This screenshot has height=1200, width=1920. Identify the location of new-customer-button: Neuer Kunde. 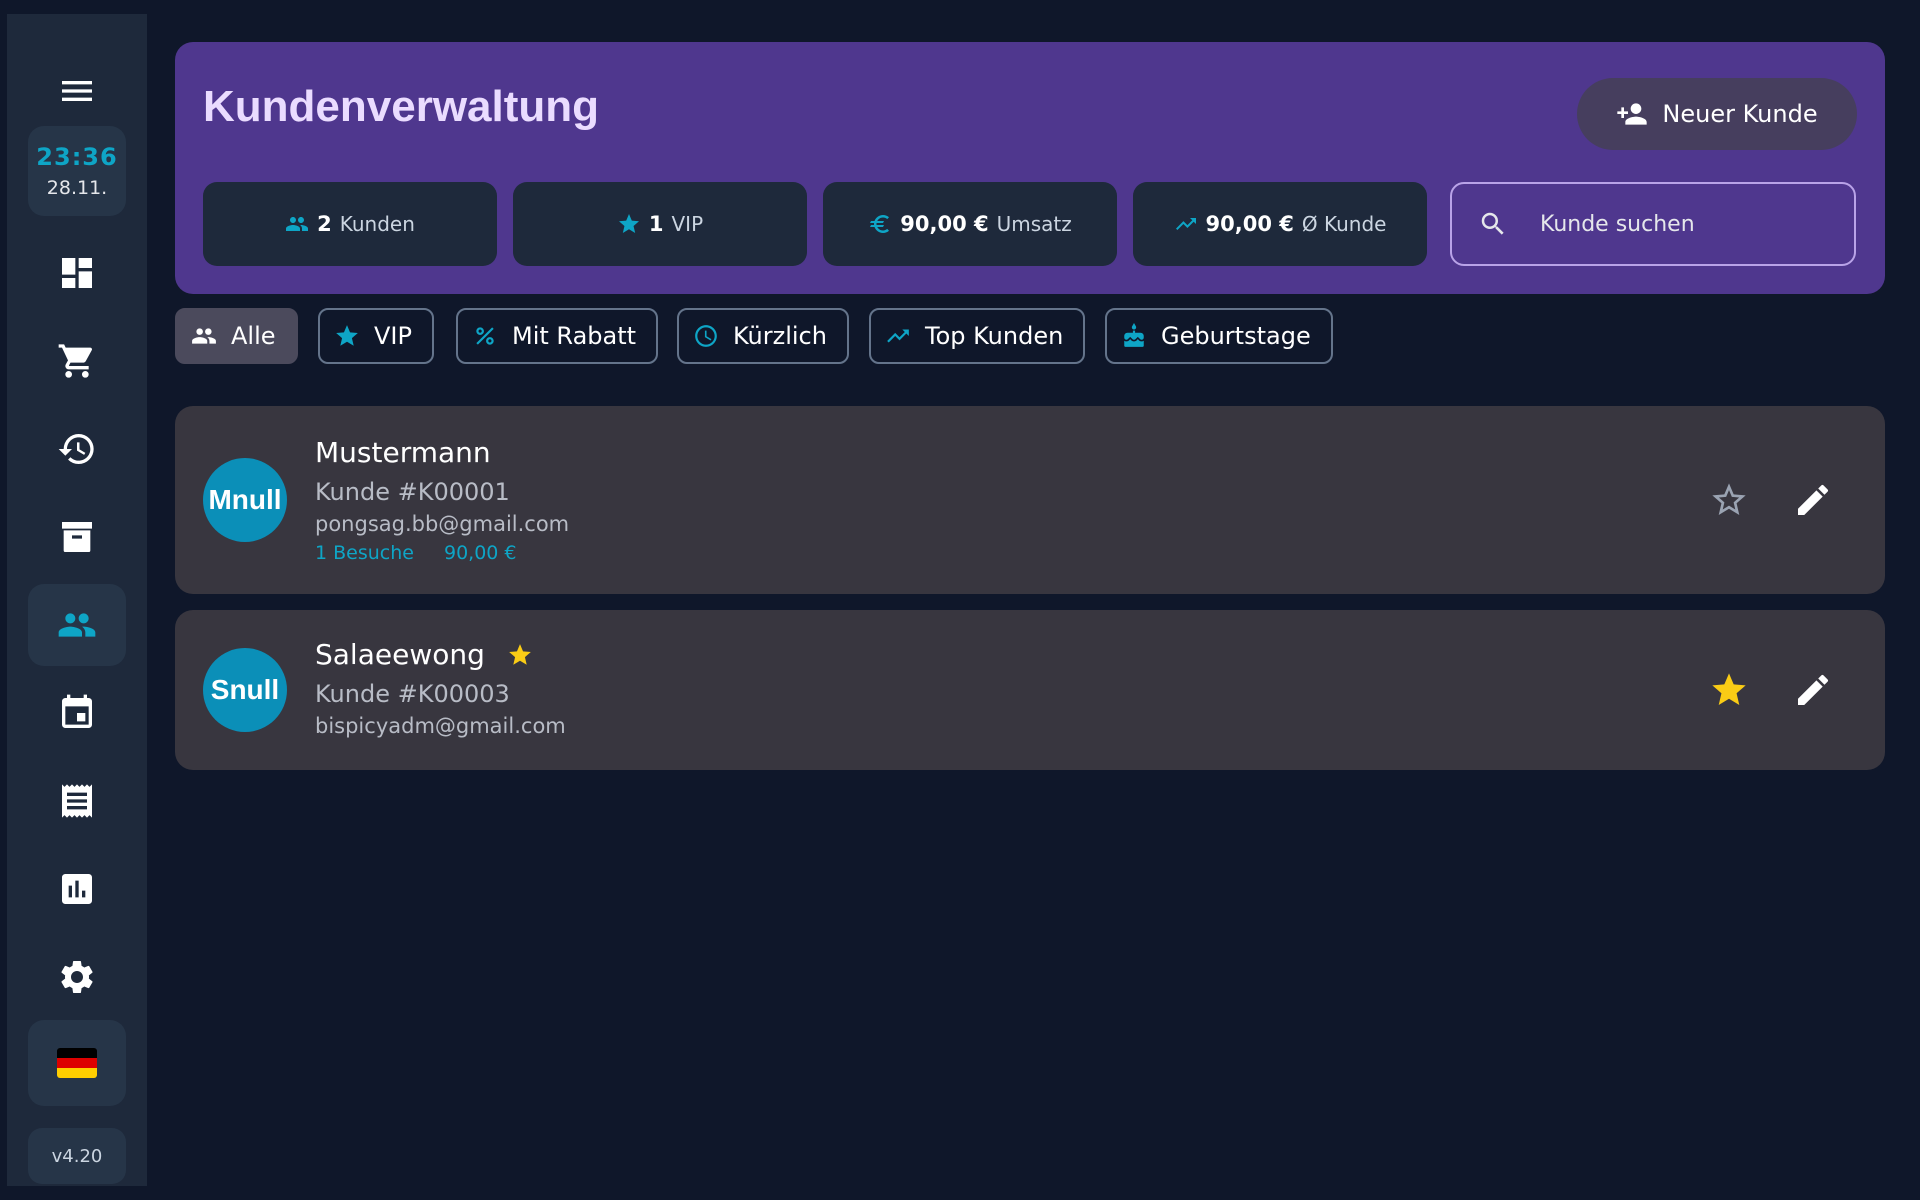
(1717, 114).